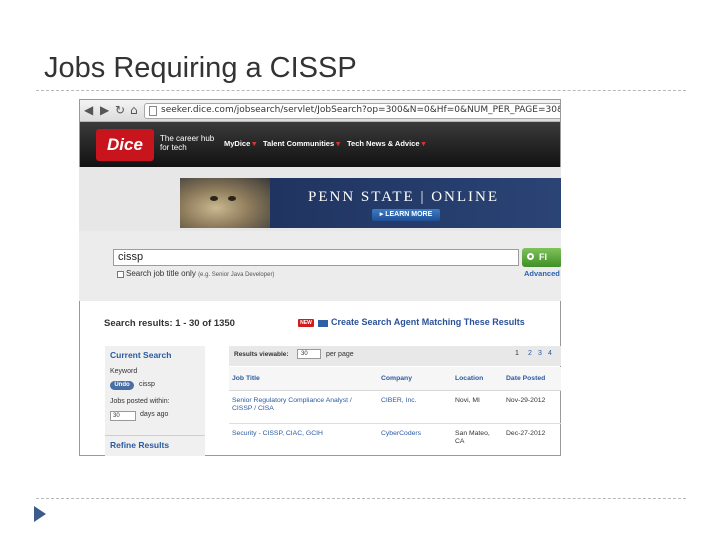  Describe the element at coordinates (139, 445) in the screenshot. I see `refine-results-heading: Refine Results` at that location.